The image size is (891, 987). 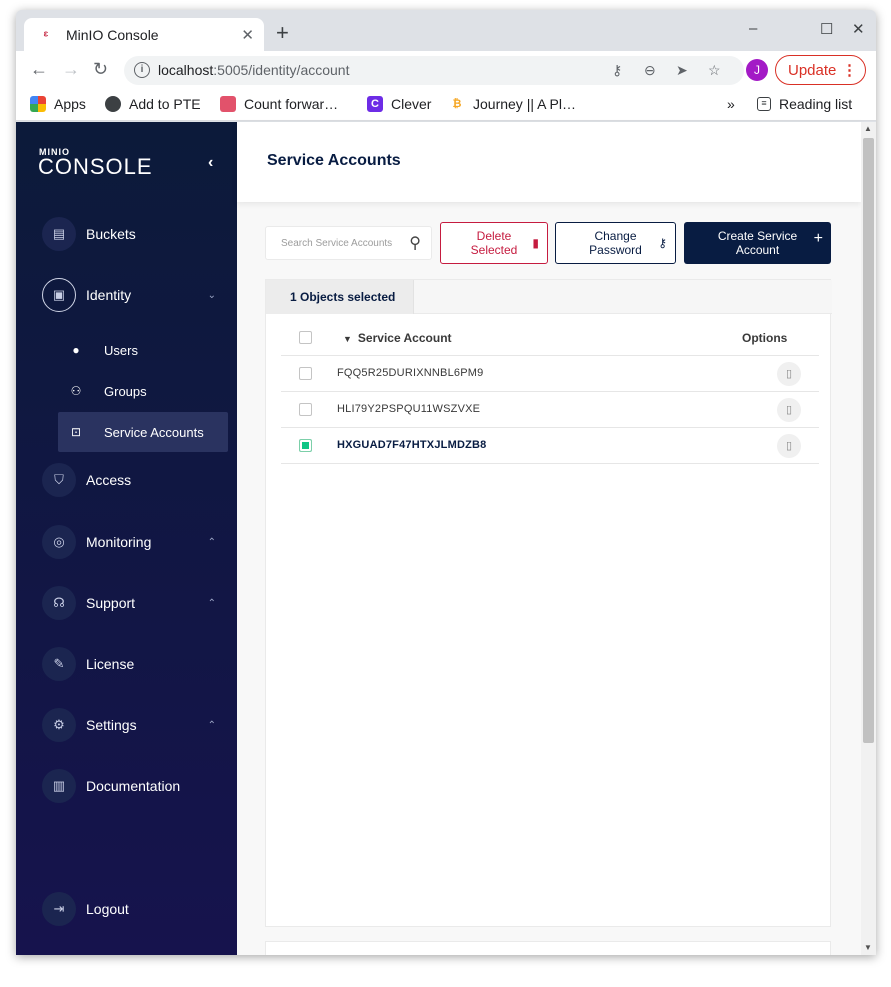 What do you see at coordinates (820, 70) in the screenshot?
I see `update-button: Update ⋮` at bounding box center [820, 70].